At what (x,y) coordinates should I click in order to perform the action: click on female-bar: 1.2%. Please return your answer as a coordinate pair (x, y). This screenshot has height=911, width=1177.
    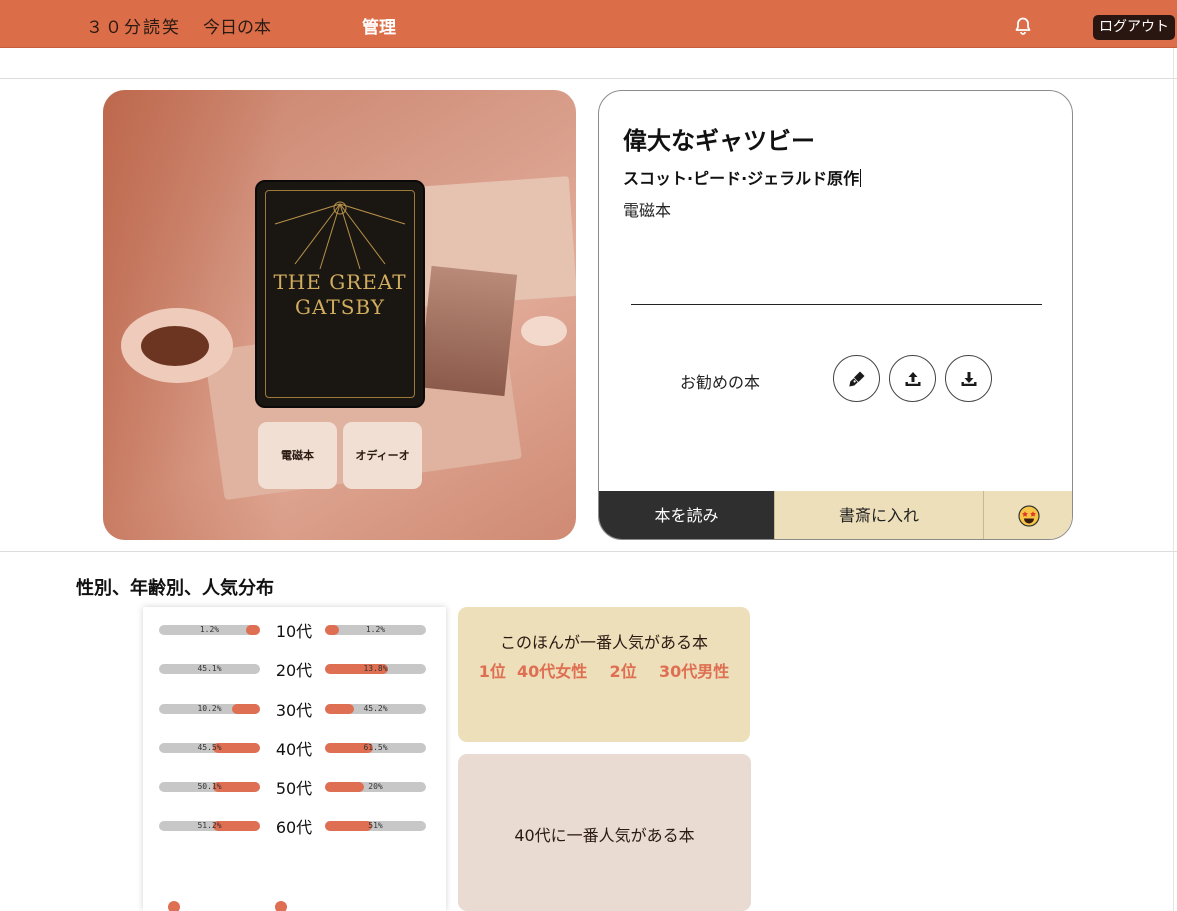
    Looking at the image, I should click on (209, 630).